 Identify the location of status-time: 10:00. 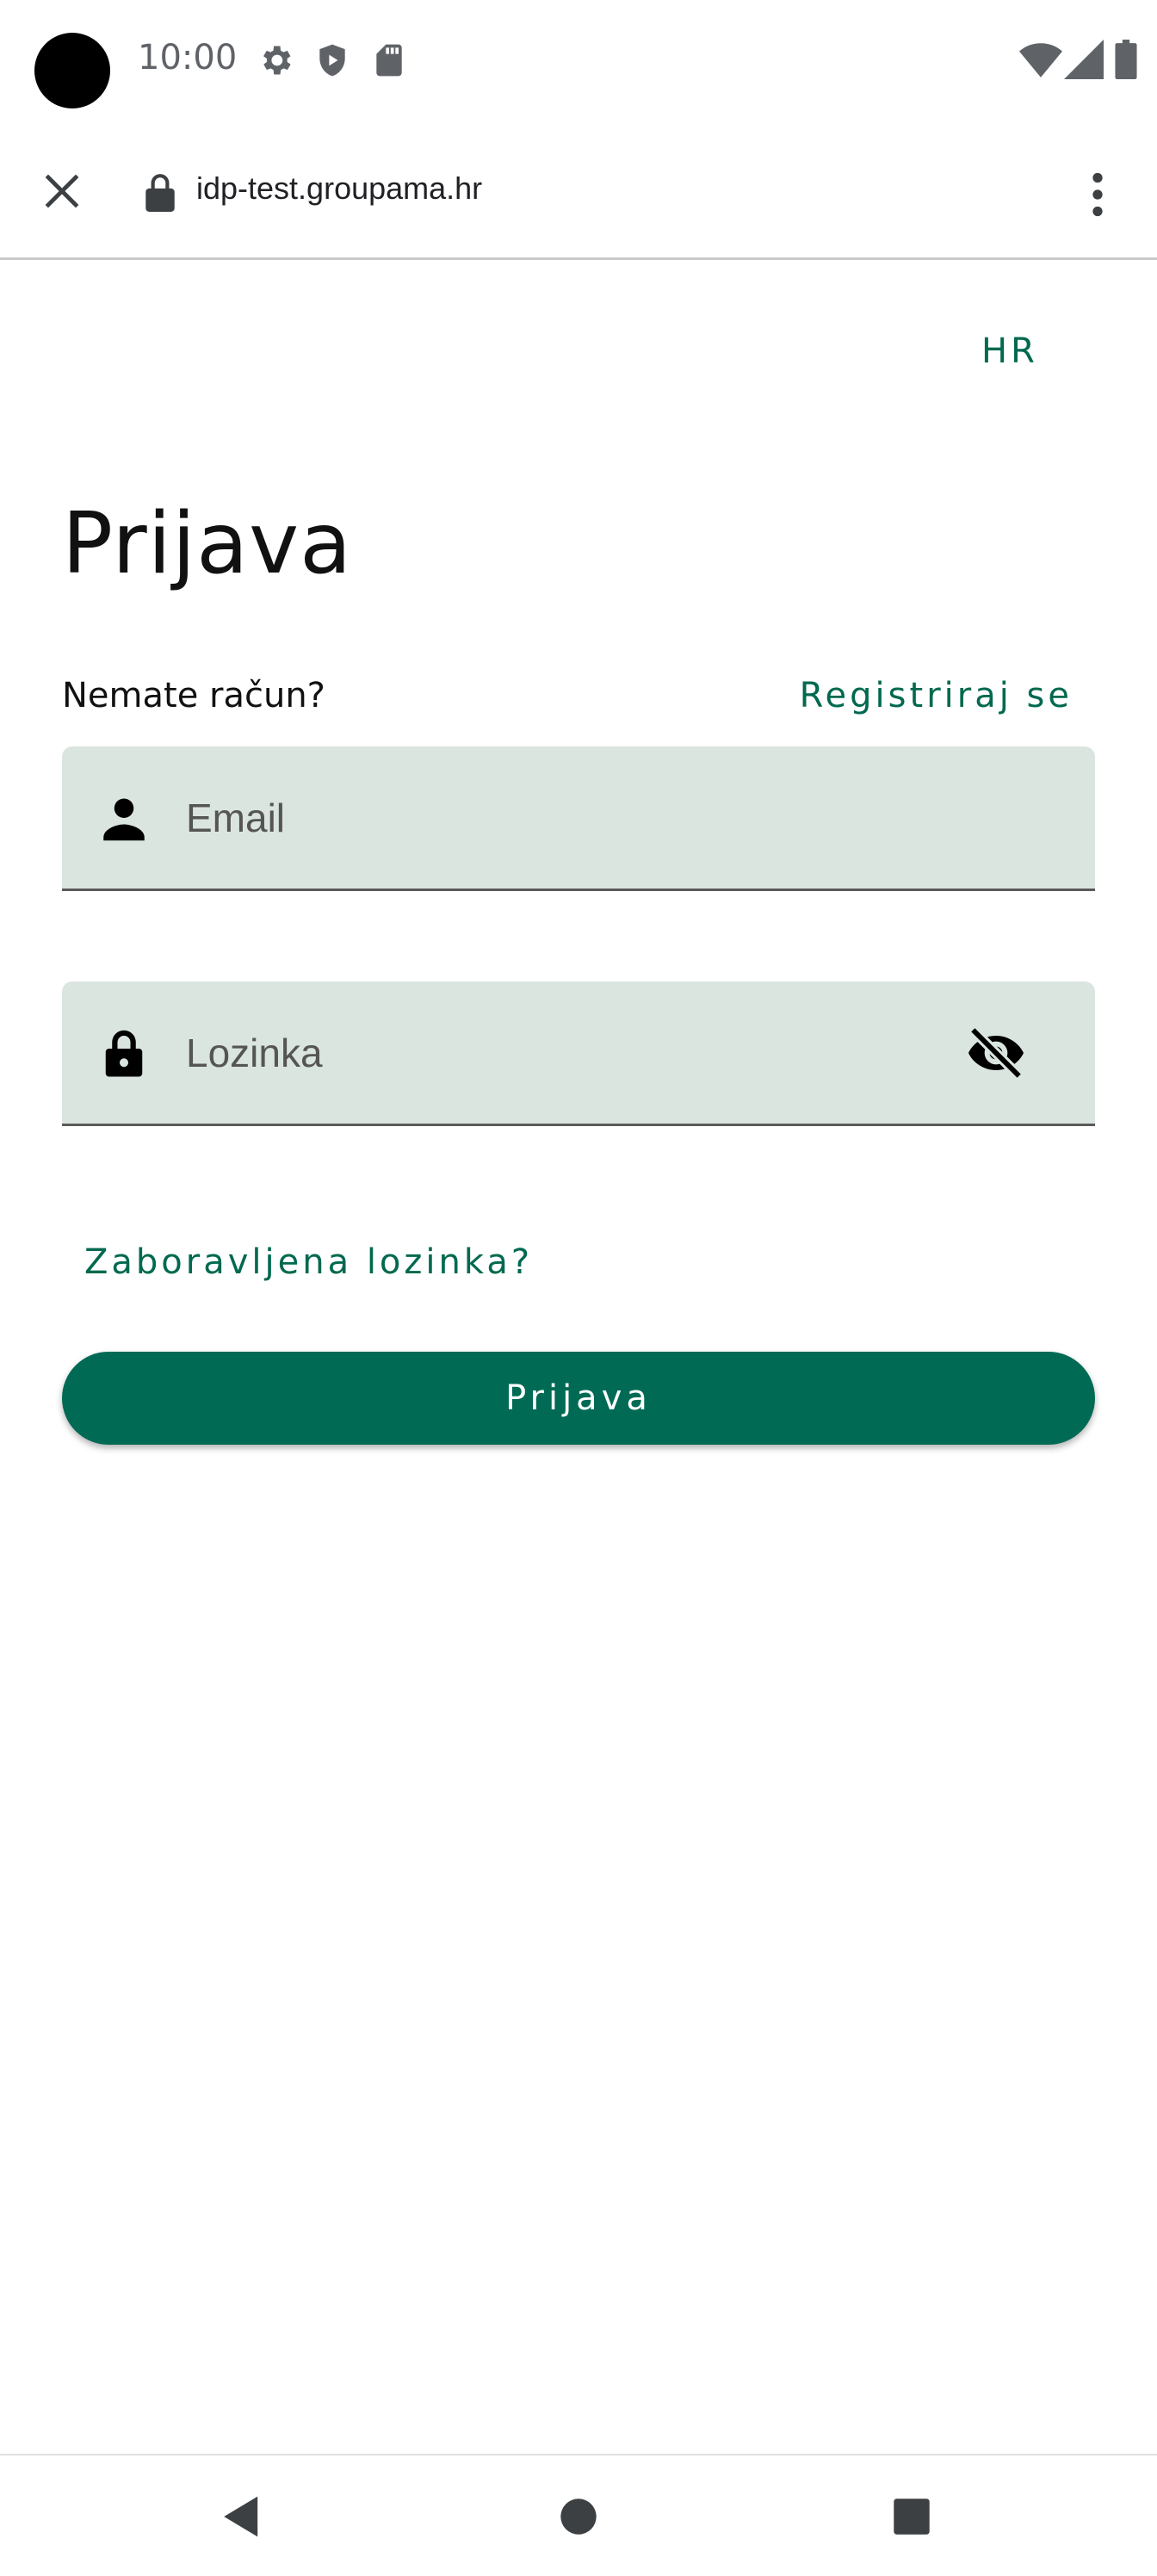
(188, 58).